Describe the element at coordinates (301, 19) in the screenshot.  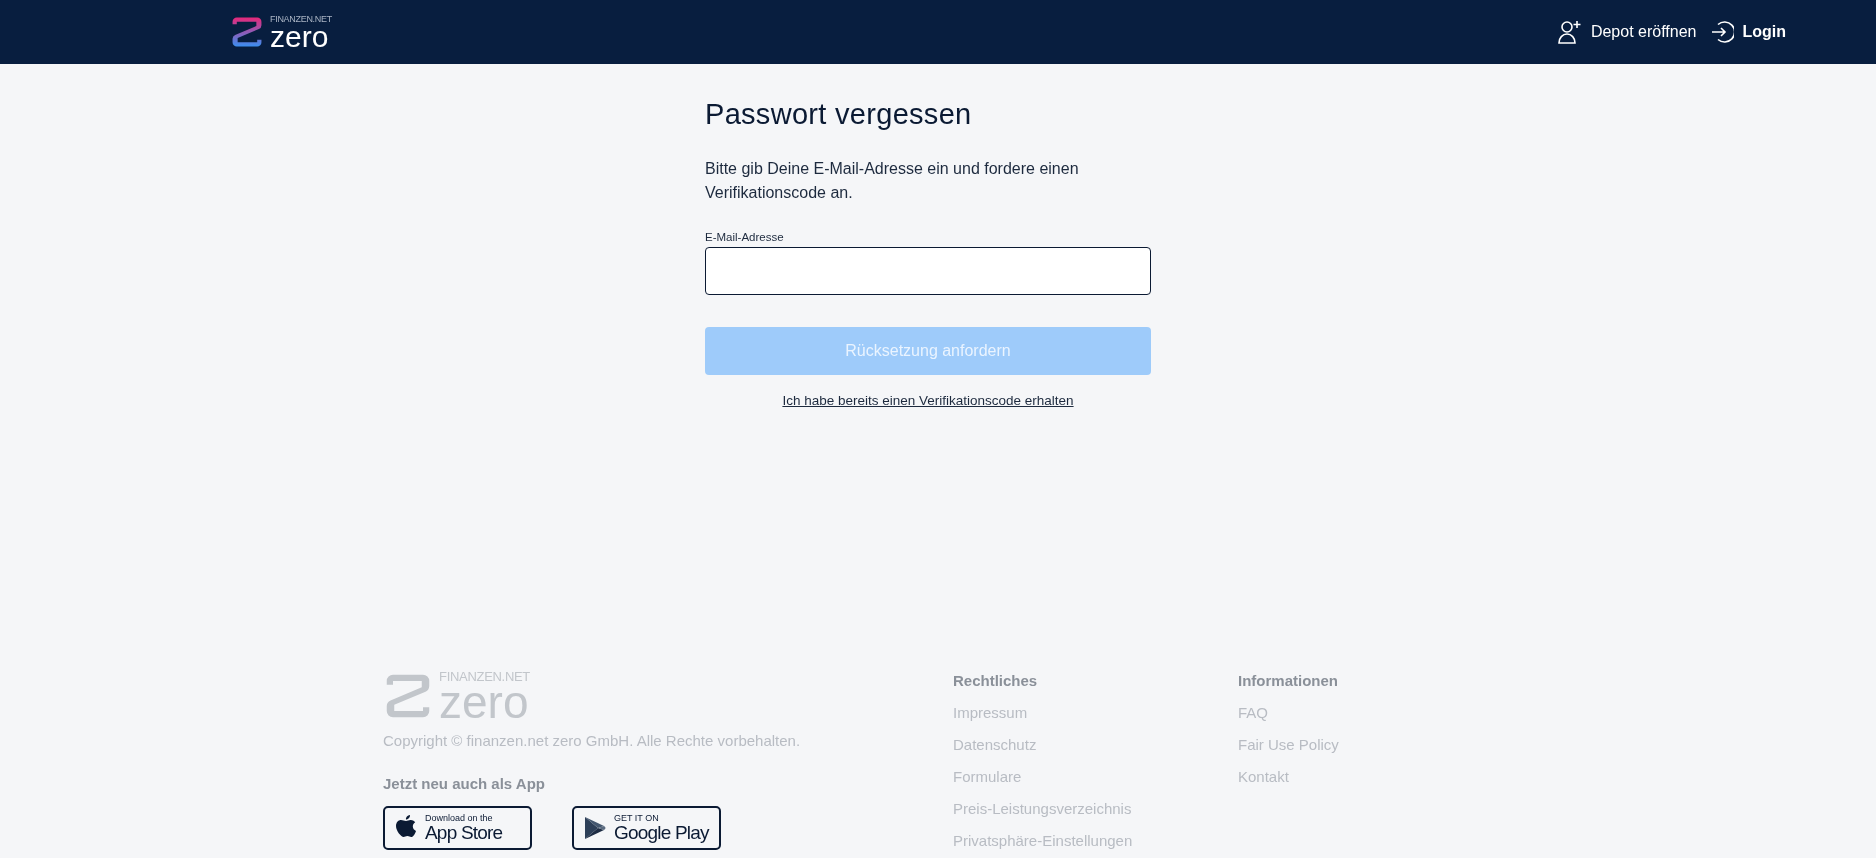
I see `logo-brand-text: FINANZEN.NET` at that location.